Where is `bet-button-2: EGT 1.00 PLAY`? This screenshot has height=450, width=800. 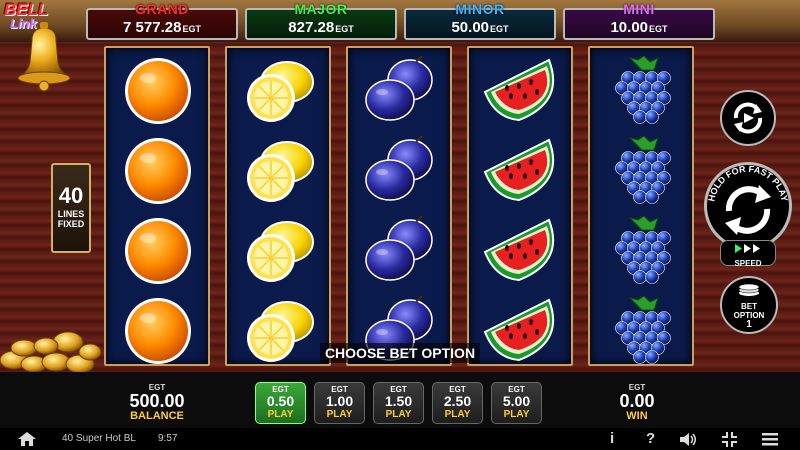
bet-button-2: EGT 1.00 PLAY is located at coordinates (339, 403).